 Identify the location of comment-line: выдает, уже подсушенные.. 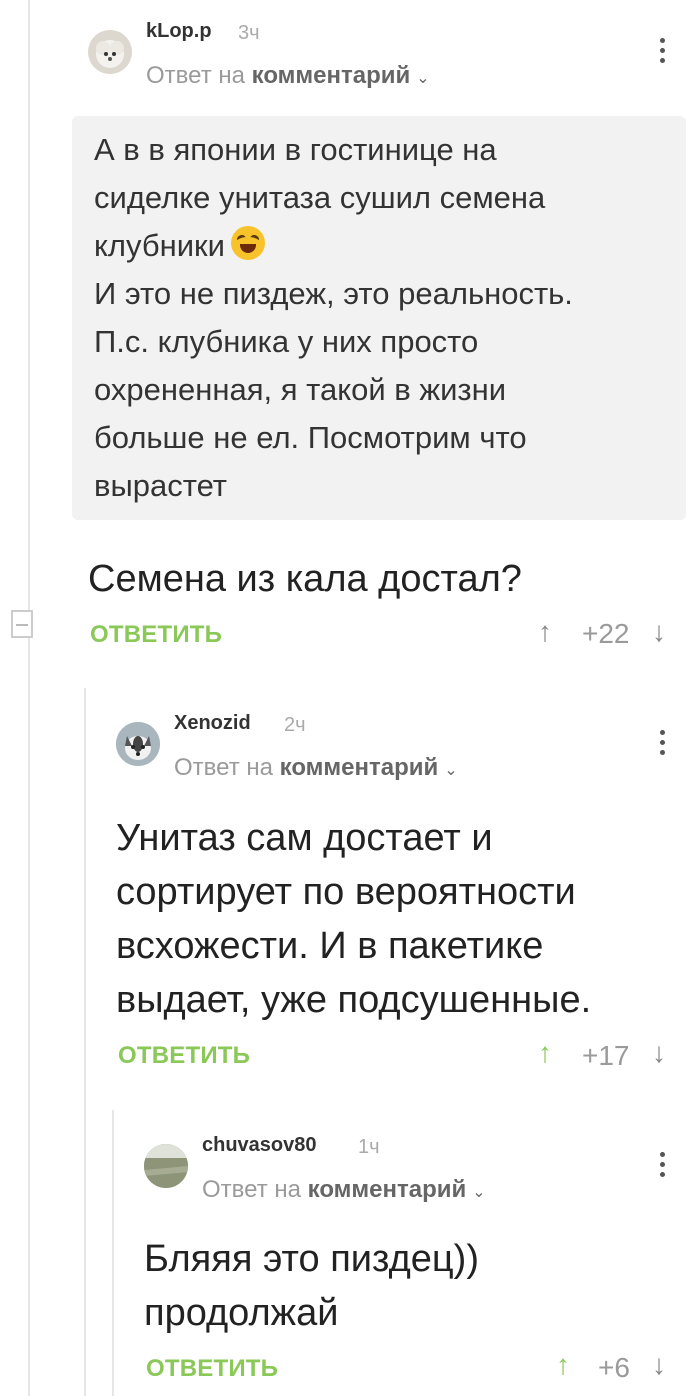
(354, 1000).